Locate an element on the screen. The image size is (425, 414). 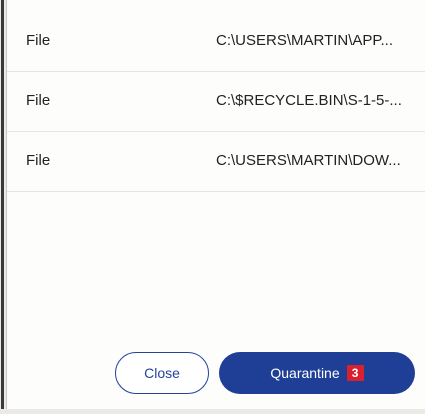
close-button: Close is located at coordinates (162, 373).